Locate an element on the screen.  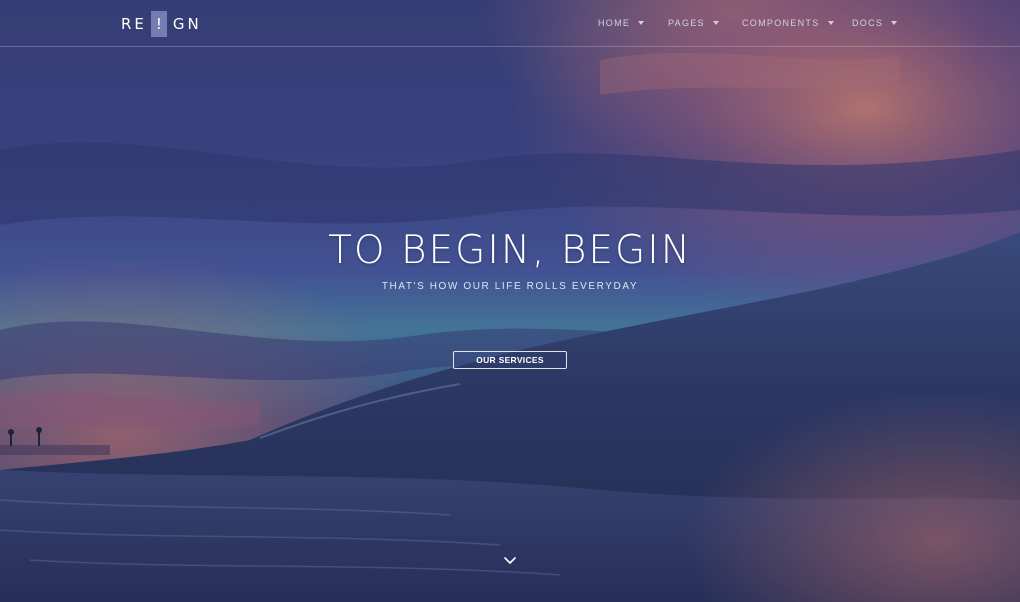
nav-item-label: COMPONENTS is located at coordinates (781, 23).